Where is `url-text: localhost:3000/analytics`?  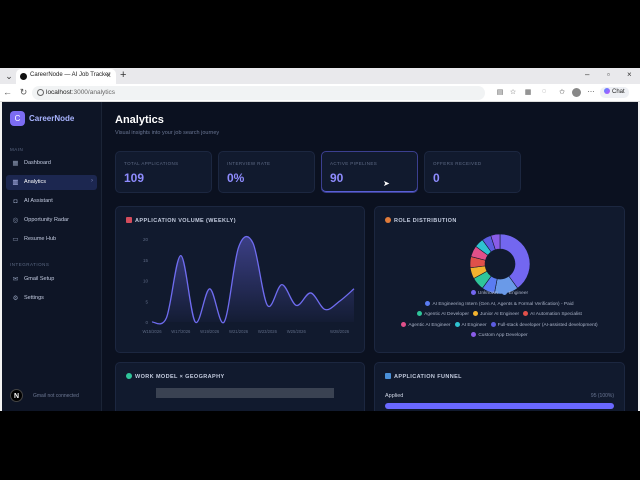 url-text: localhost:3000/analytics is located at coordinates (80, 92).